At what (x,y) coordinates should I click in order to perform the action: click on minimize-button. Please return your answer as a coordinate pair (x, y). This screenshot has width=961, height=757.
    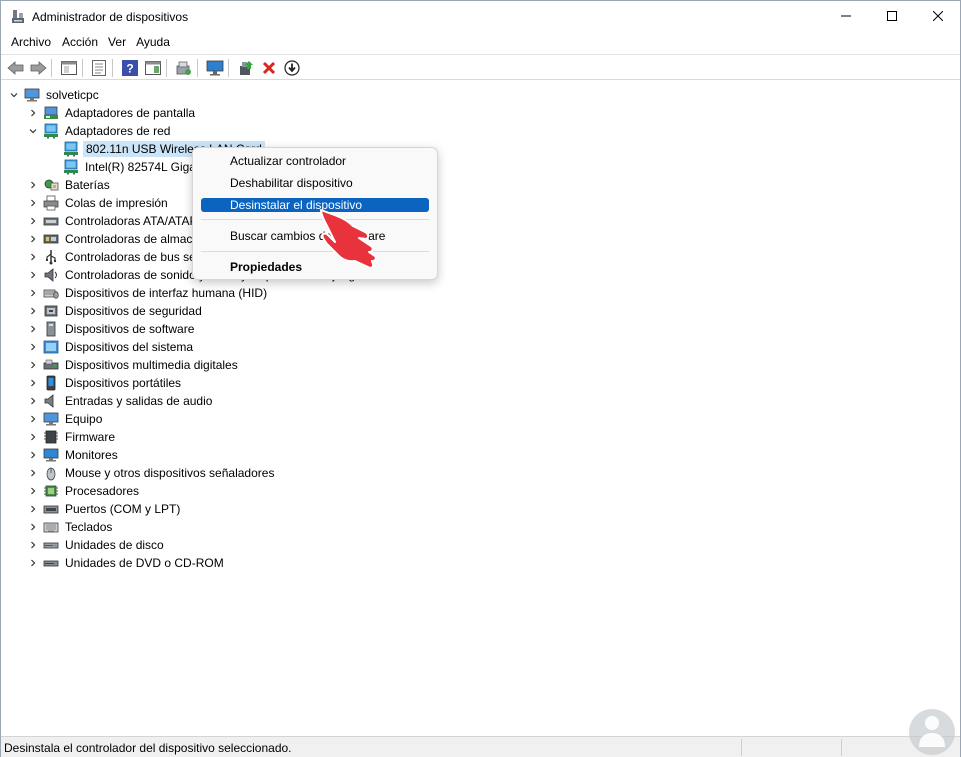
    Looking at the image, I should click on (846, 16).